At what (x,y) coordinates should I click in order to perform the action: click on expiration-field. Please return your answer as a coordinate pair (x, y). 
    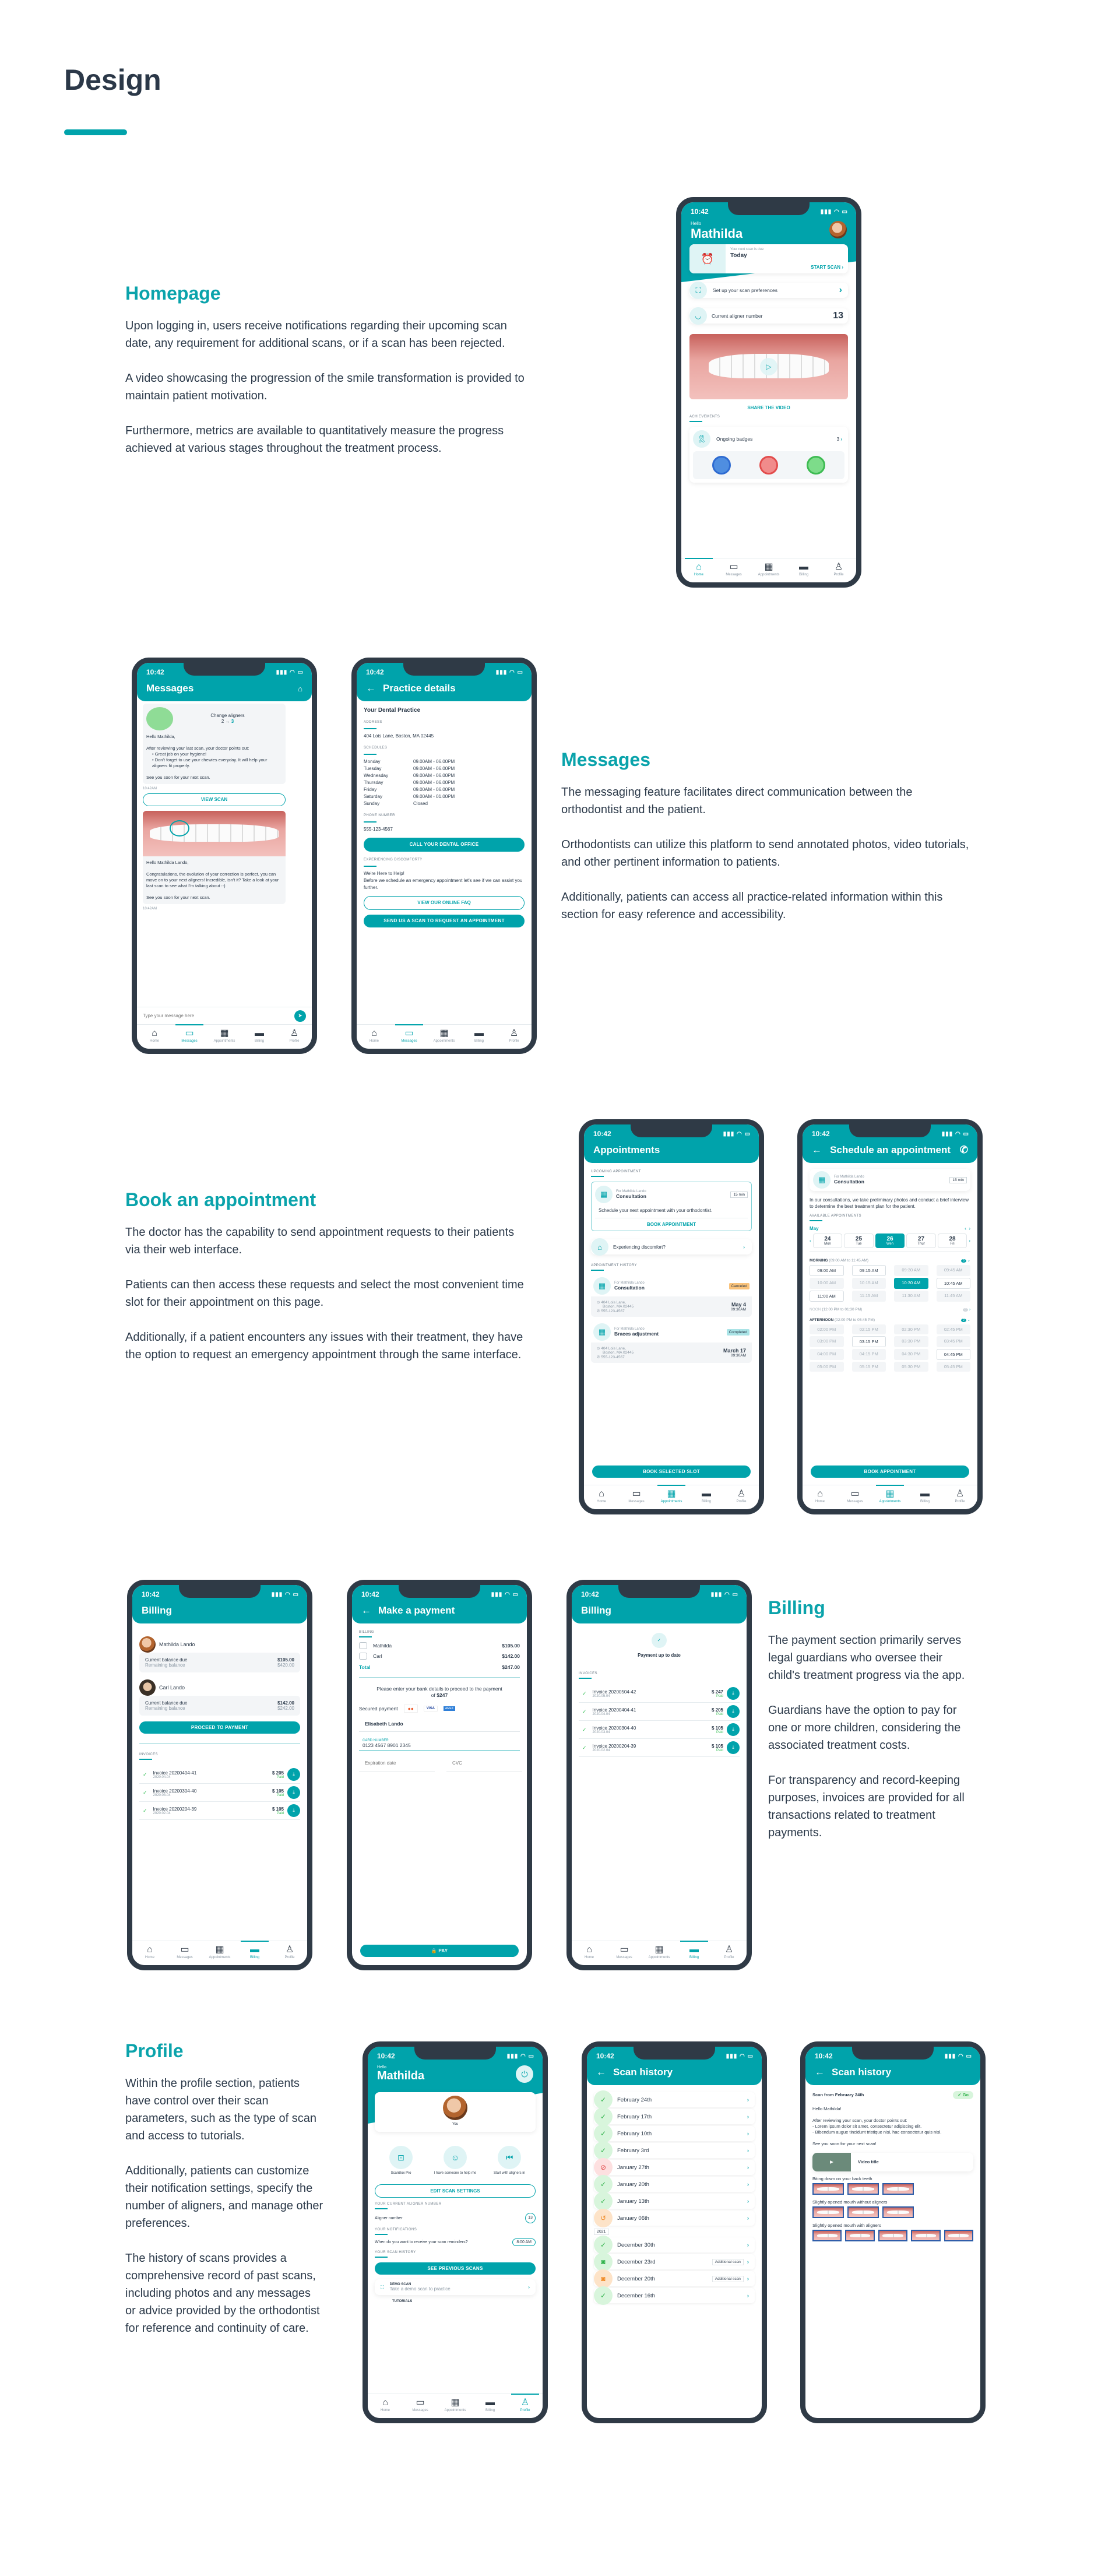
    Looking at the image, I should click on (397, 1763).